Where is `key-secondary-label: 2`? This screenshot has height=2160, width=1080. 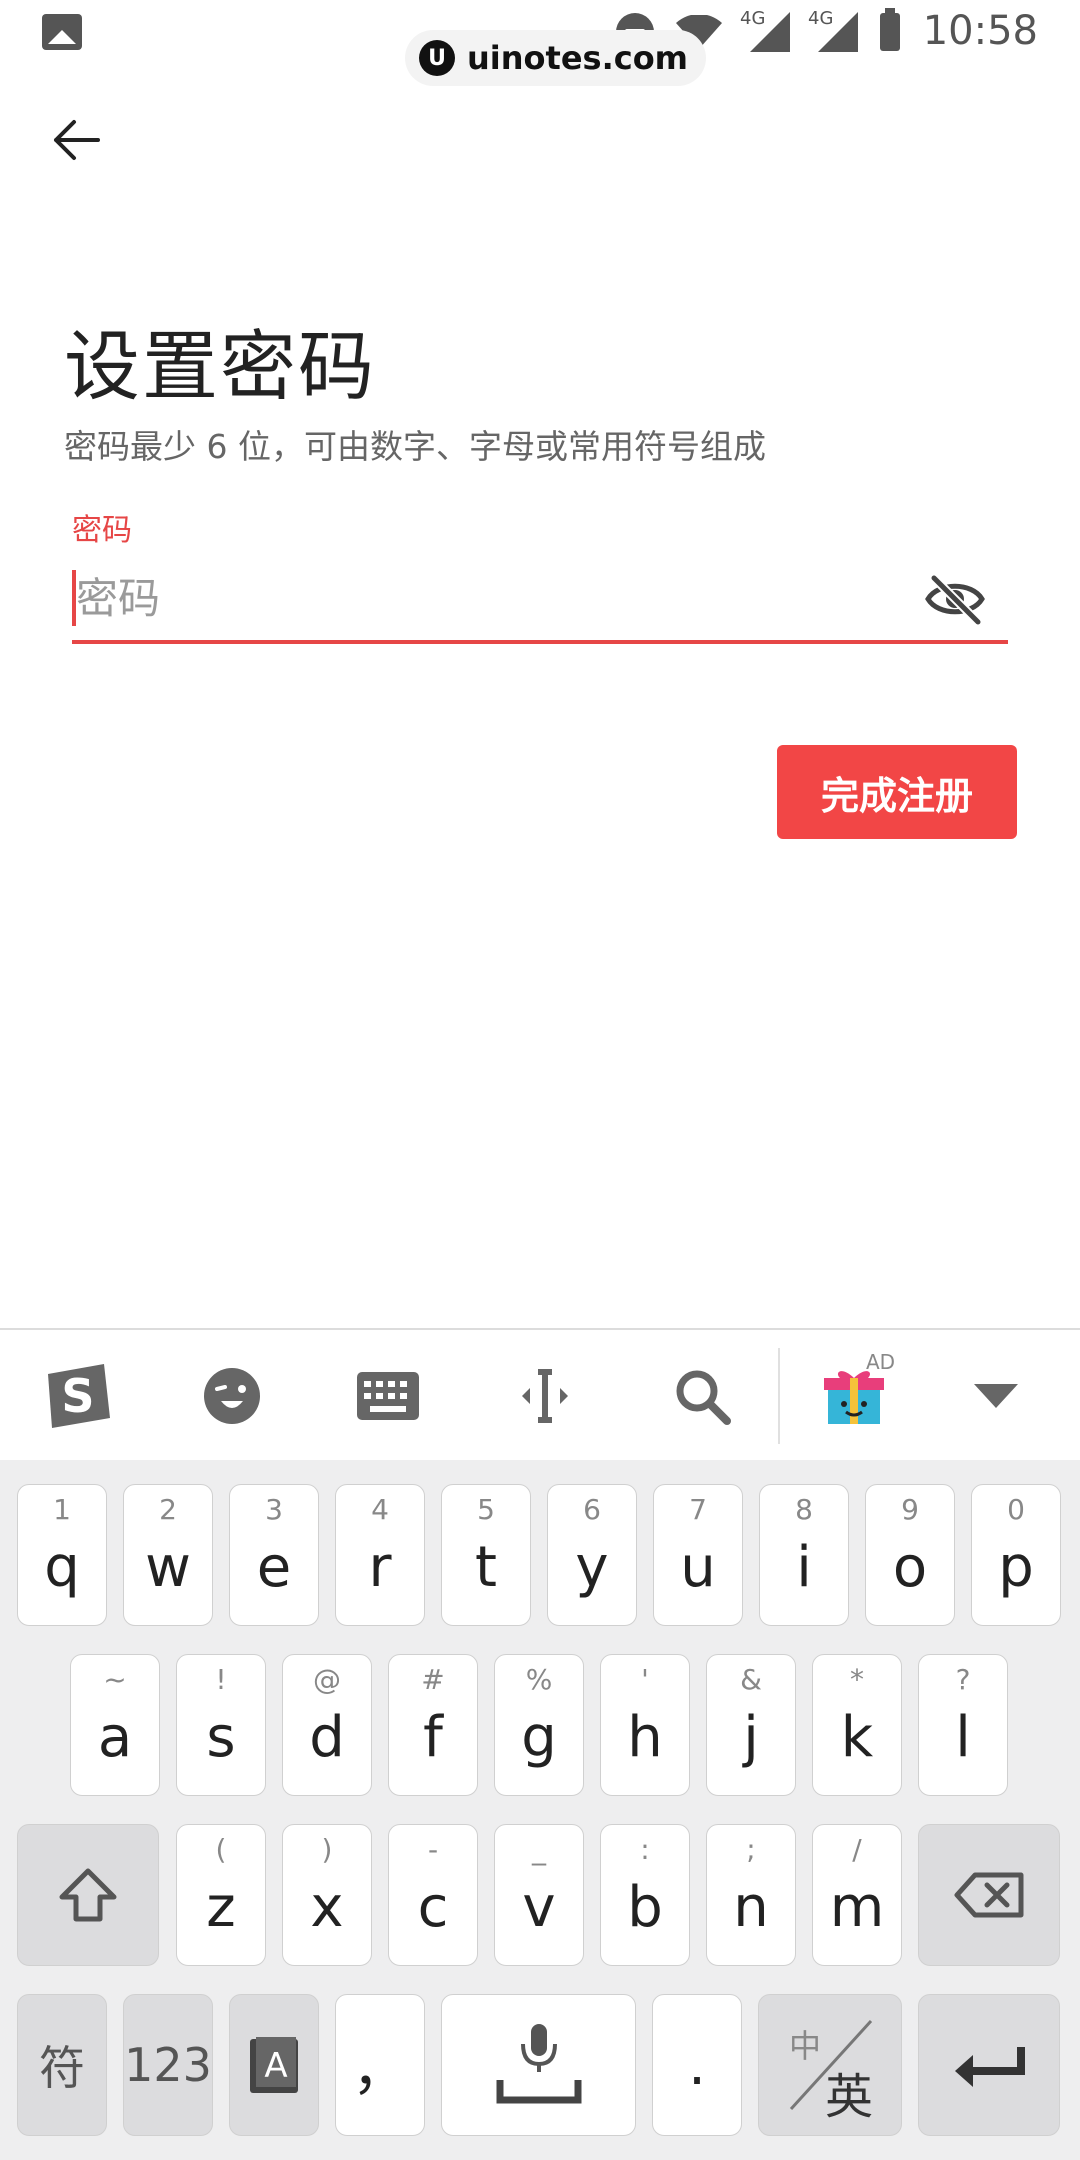 key-secondary-label: 2 is located at coordinates (168, 1509).